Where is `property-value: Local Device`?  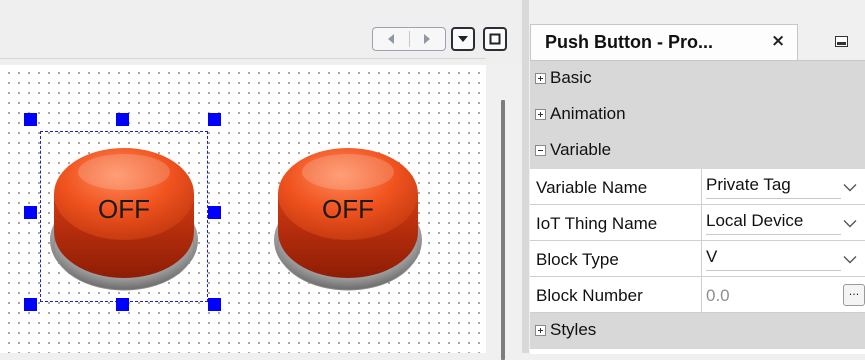
property-value: Local Device is located at coordinates (755, 220).